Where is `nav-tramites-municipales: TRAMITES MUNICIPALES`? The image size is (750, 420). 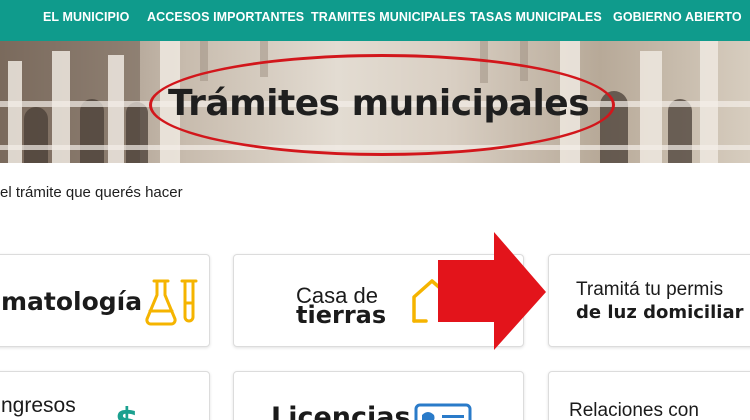 nav-tramites-municipales: TRAMITES MUNICIPALES is located at coordinates (388, 17).